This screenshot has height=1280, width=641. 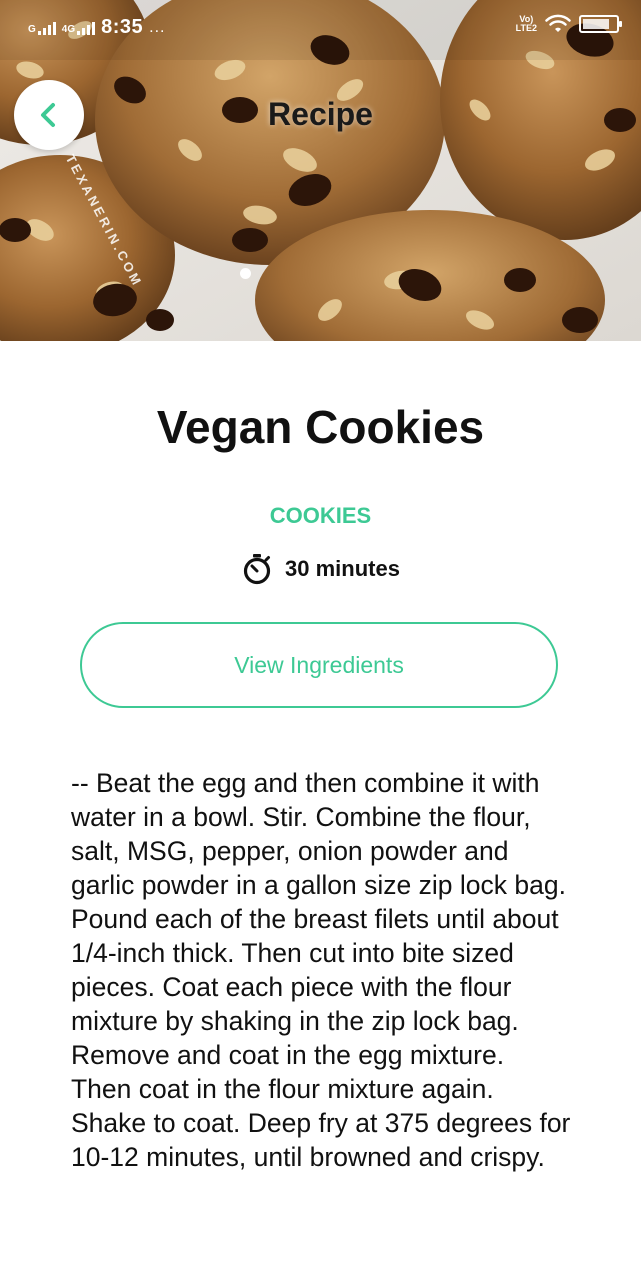 I want to click on status-time: 8:35, so click(x=122, y=27).